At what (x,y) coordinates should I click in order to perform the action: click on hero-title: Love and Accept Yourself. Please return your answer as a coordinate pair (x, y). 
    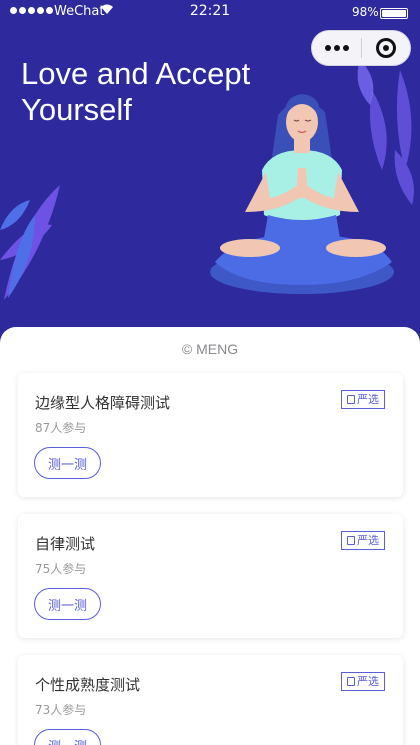
    Looking at the image, I should click on (136, 91).